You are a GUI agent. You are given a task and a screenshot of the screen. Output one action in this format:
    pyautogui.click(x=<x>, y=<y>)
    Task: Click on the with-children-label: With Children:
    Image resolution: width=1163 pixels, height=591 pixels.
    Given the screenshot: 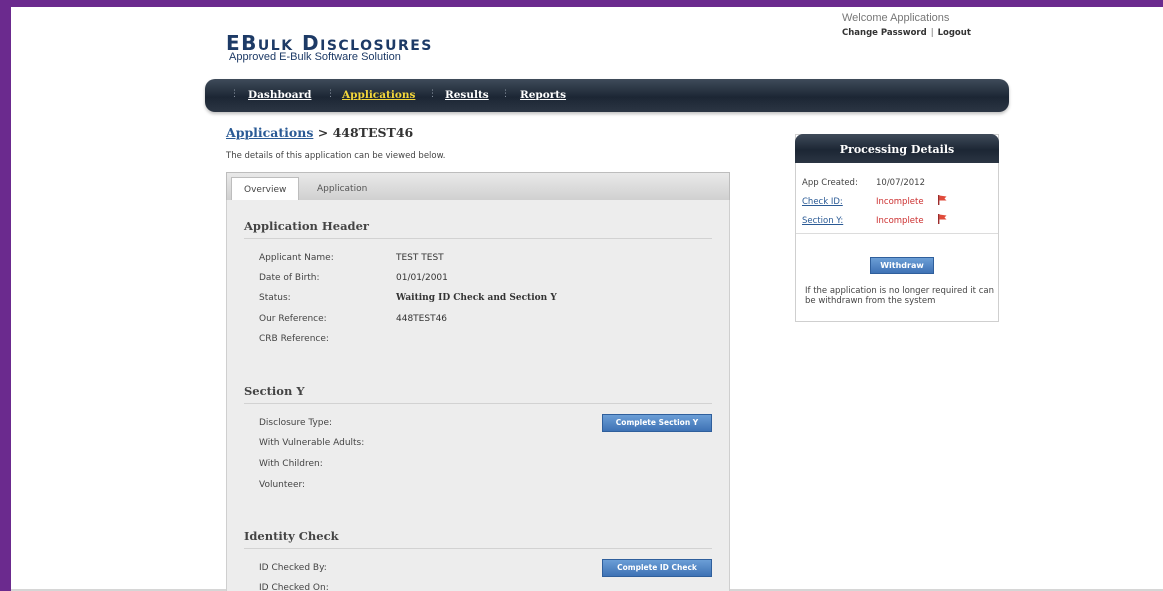 What is the action you would take?
    pyautogui.click(x=291, y=464)
    